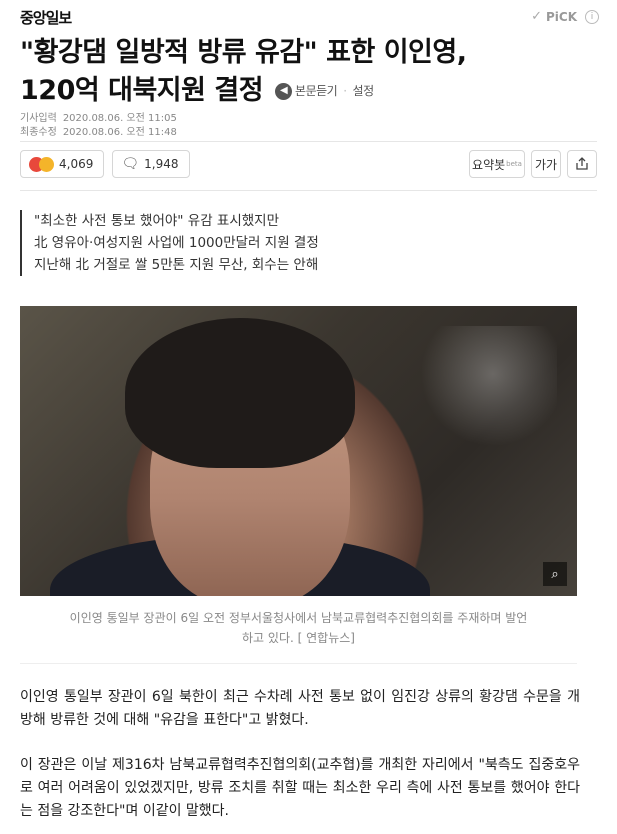 This screenshot has height=834, width=617. Describe the element at coordinates (176, 243) in the screenshot. I see `summary-line: 北 영유아·여성지원 사업에 1000만달러 지원 결정` at that location.